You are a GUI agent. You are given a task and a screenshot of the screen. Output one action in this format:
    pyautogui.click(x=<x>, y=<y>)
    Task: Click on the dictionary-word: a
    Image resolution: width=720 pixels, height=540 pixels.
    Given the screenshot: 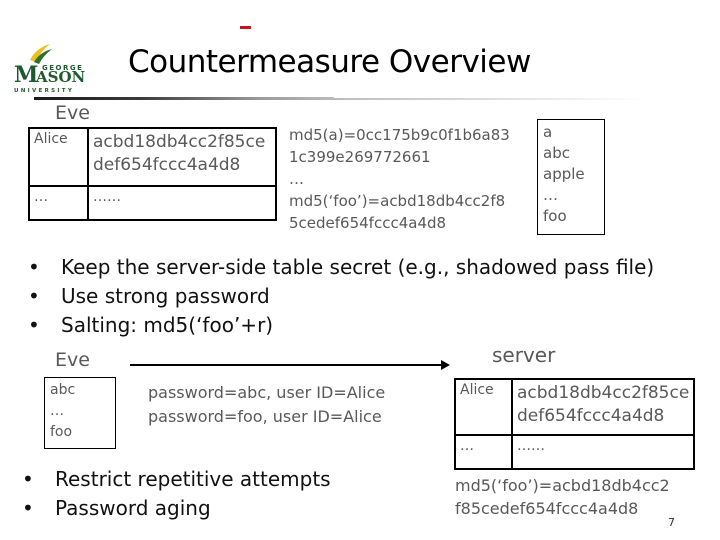 What is the action you would take?
    pyautogui.click(x=548, y=132)
    